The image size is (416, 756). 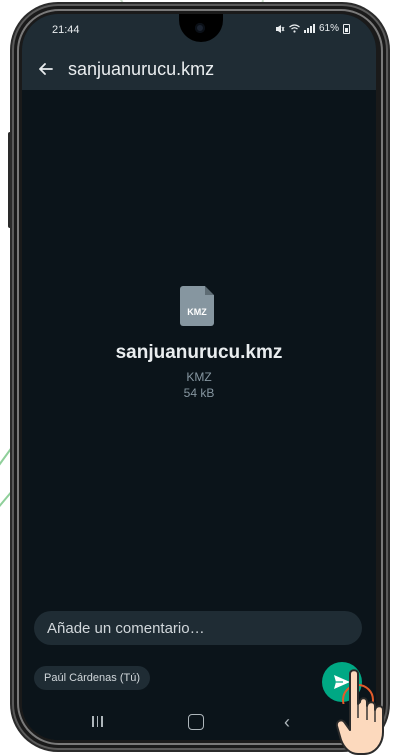 I want to click on status-time: 21:44, so click(x=66, y=30).